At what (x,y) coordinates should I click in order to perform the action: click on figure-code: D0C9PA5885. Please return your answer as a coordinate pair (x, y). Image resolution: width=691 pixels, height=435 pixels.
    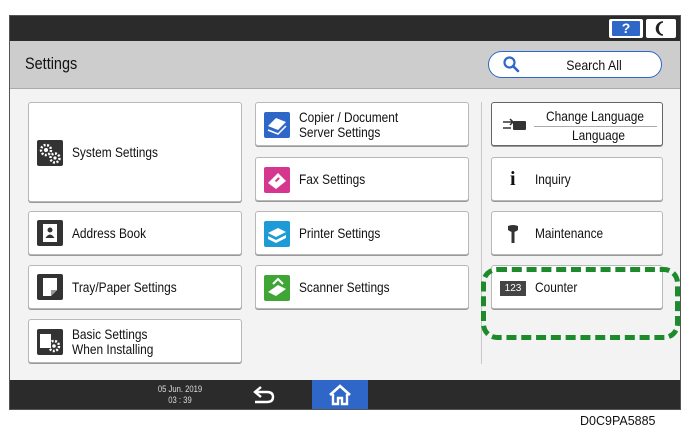
    Looking at the image, I should click on (618, 421).